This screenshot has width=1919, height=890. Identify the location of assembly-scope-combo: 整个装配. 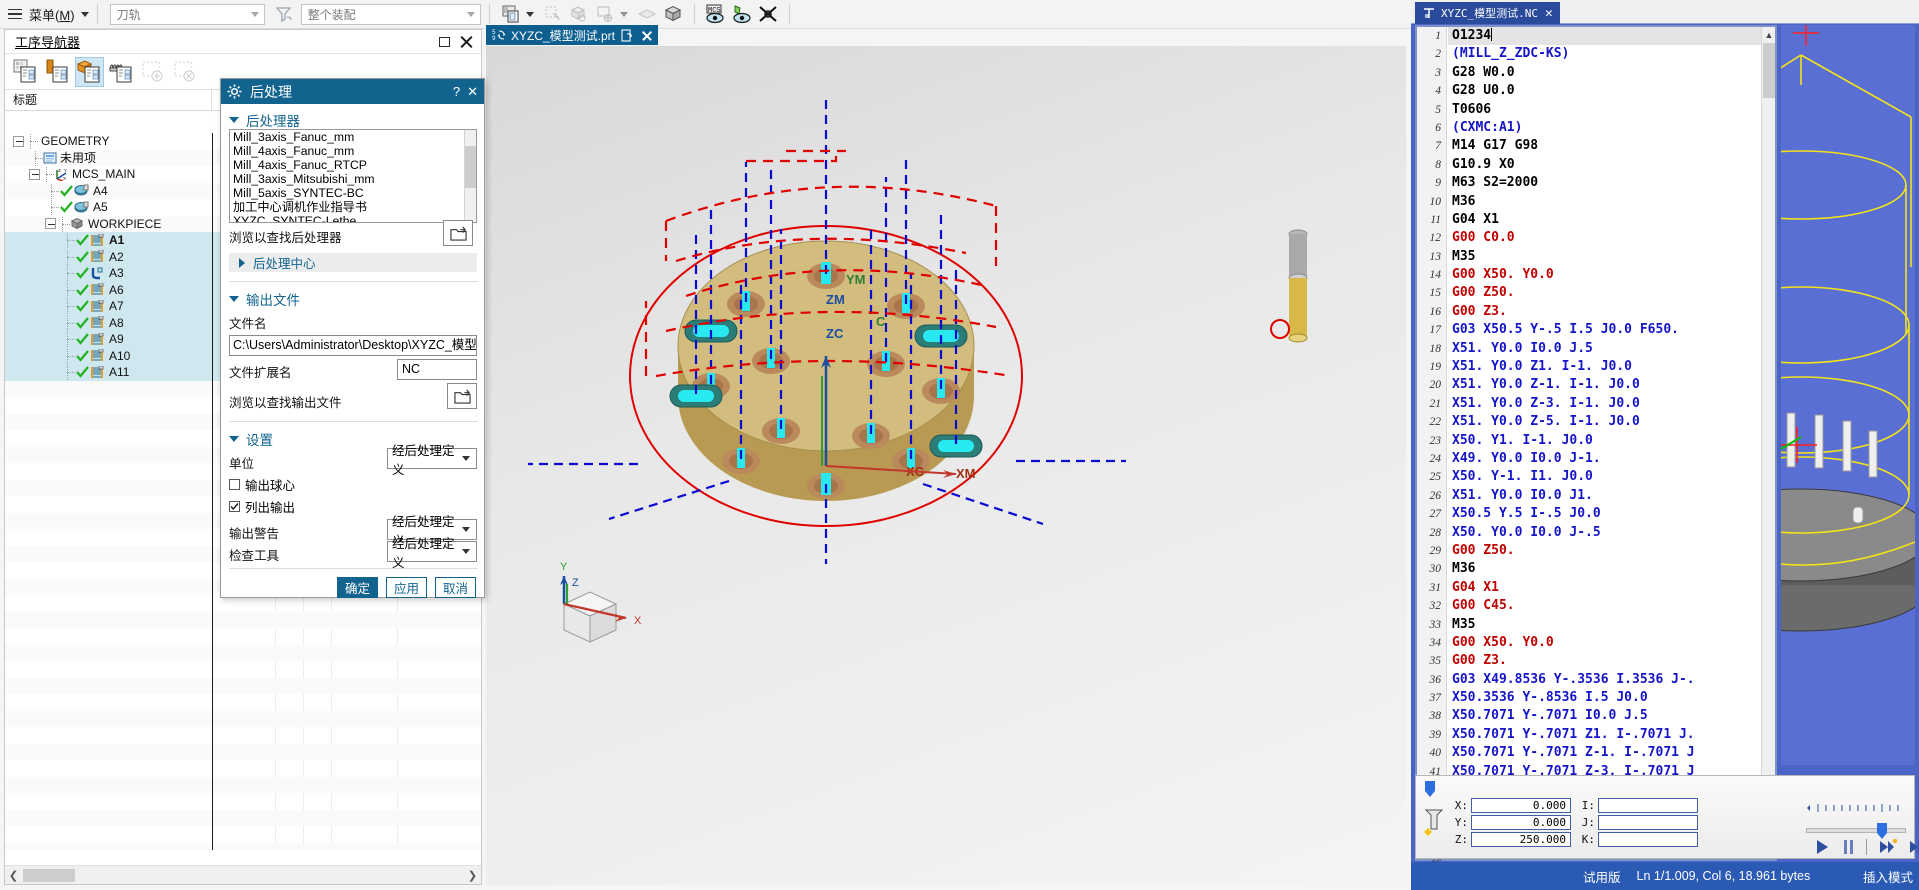
(390, 14).